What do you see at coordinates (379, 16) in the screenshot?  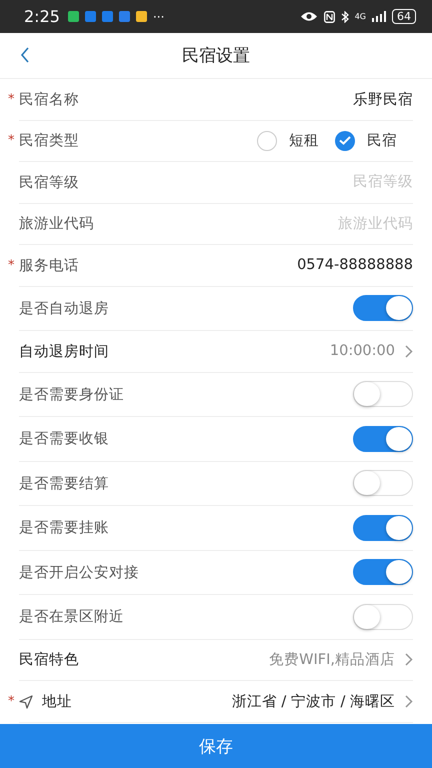 I see `signal-icon` at bounding box center [379, 16].